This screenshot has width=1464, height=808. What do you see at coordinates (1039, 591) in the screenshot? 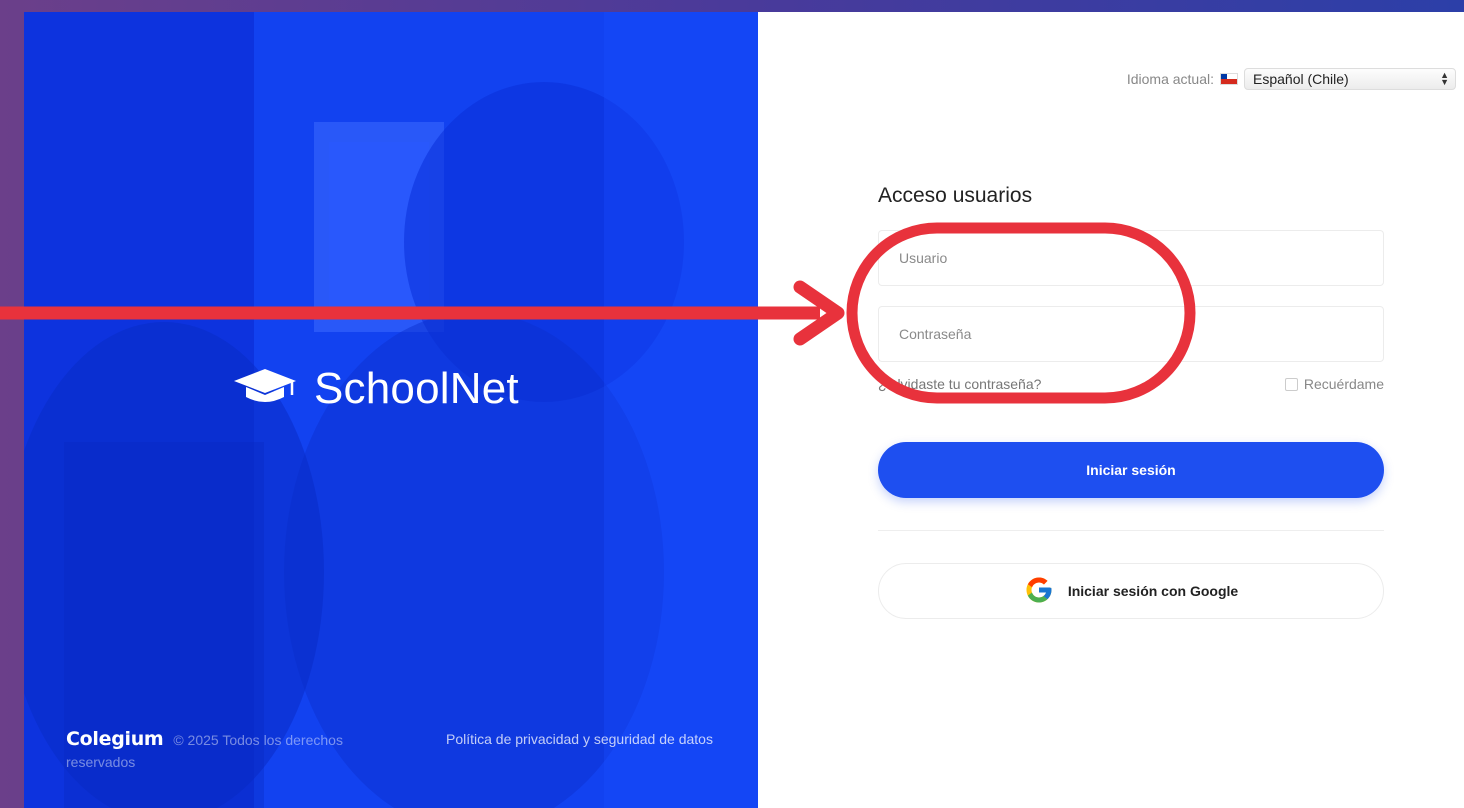
I see `google-icon` at bounding box center [1039, 591].